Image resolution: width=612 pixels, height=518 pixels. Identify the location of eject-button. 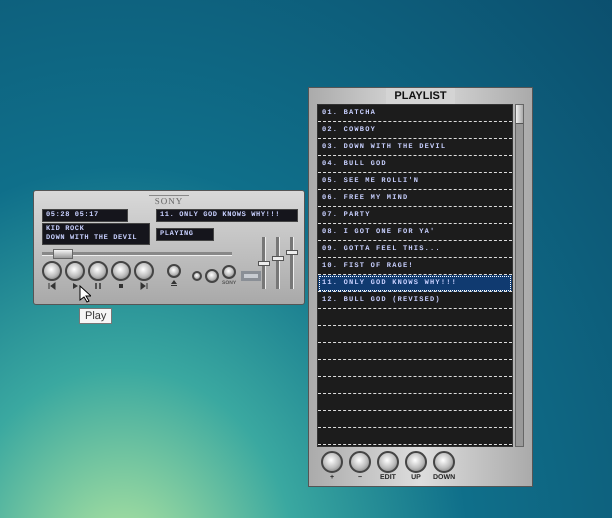
(174, 271).